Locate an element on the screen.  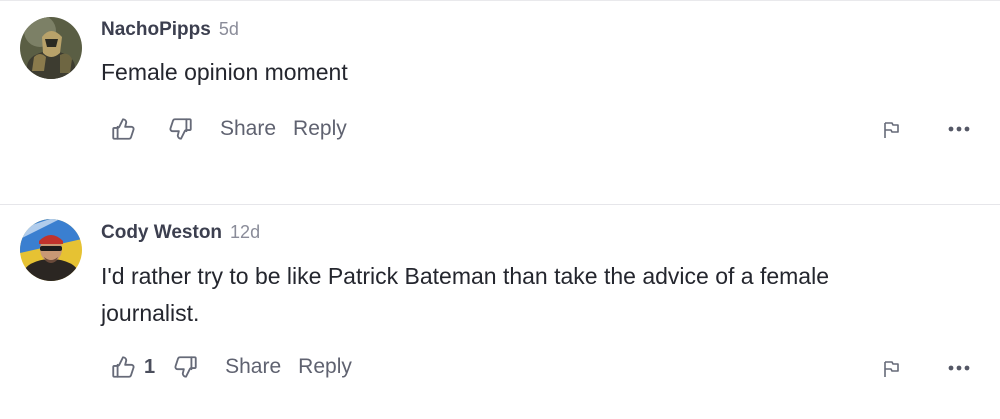
like-button is located at coordinates (127, 129).